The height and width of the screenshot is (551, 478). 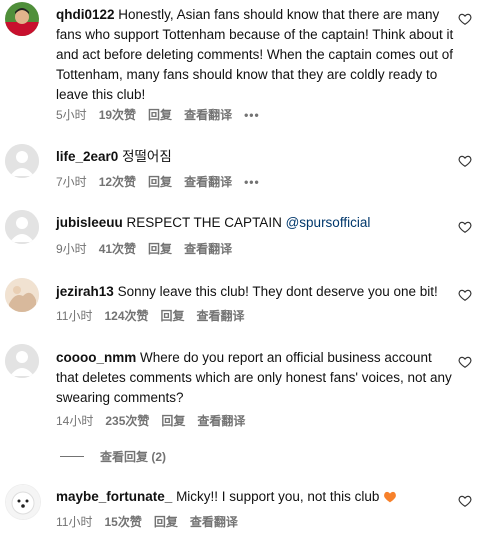 What do you see at coordinates (117, 181) in the screenshot?
I see `like-count: 12次赞` at bounding box center [117, 181].